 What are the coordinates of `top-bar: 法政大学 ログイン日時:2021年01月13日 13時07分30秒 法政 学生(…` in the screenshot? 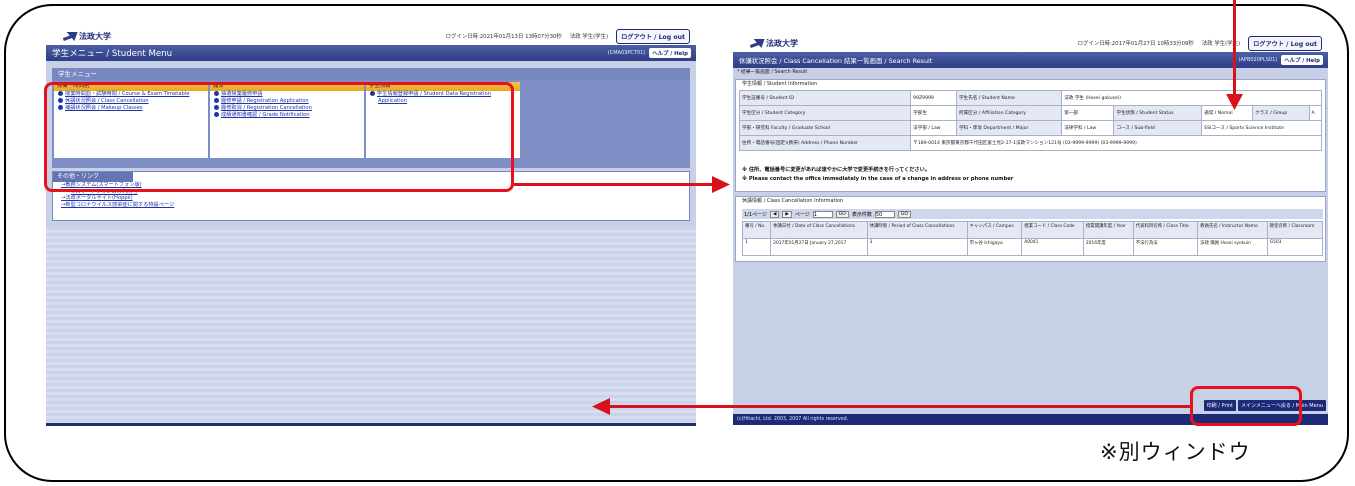 It's located at (371, 36).